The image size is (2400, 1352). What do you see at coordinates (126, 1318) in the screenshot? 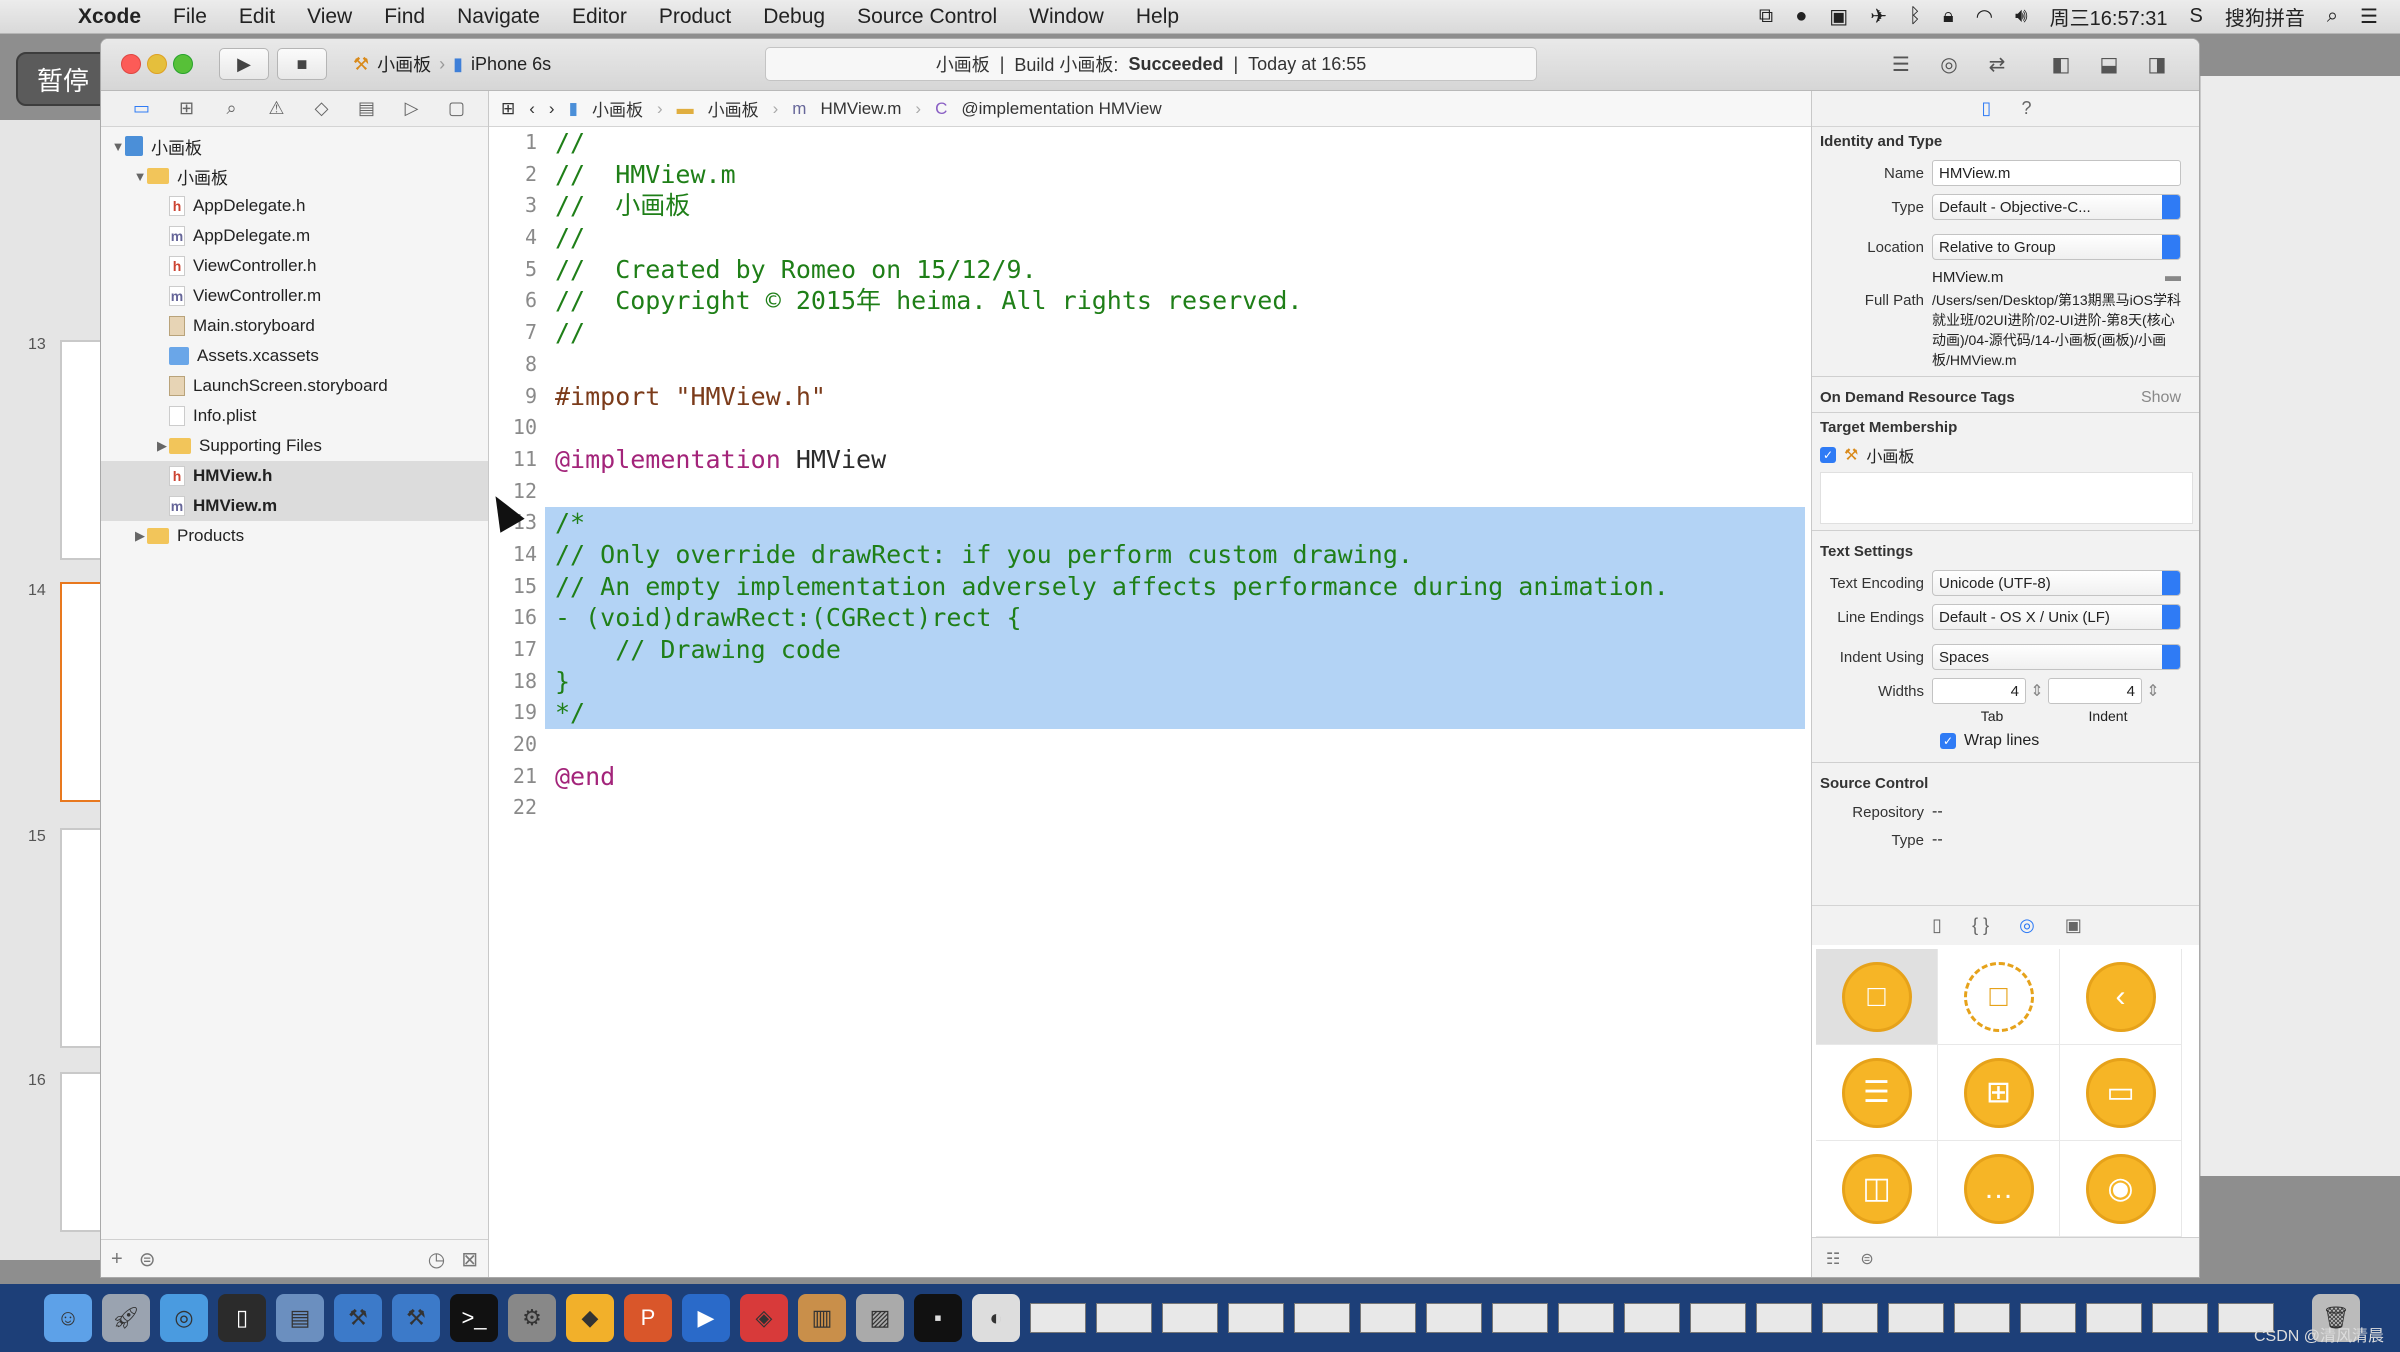
I see `launchpad-icon: 🚀︎` at bounding box center [126, 1318].